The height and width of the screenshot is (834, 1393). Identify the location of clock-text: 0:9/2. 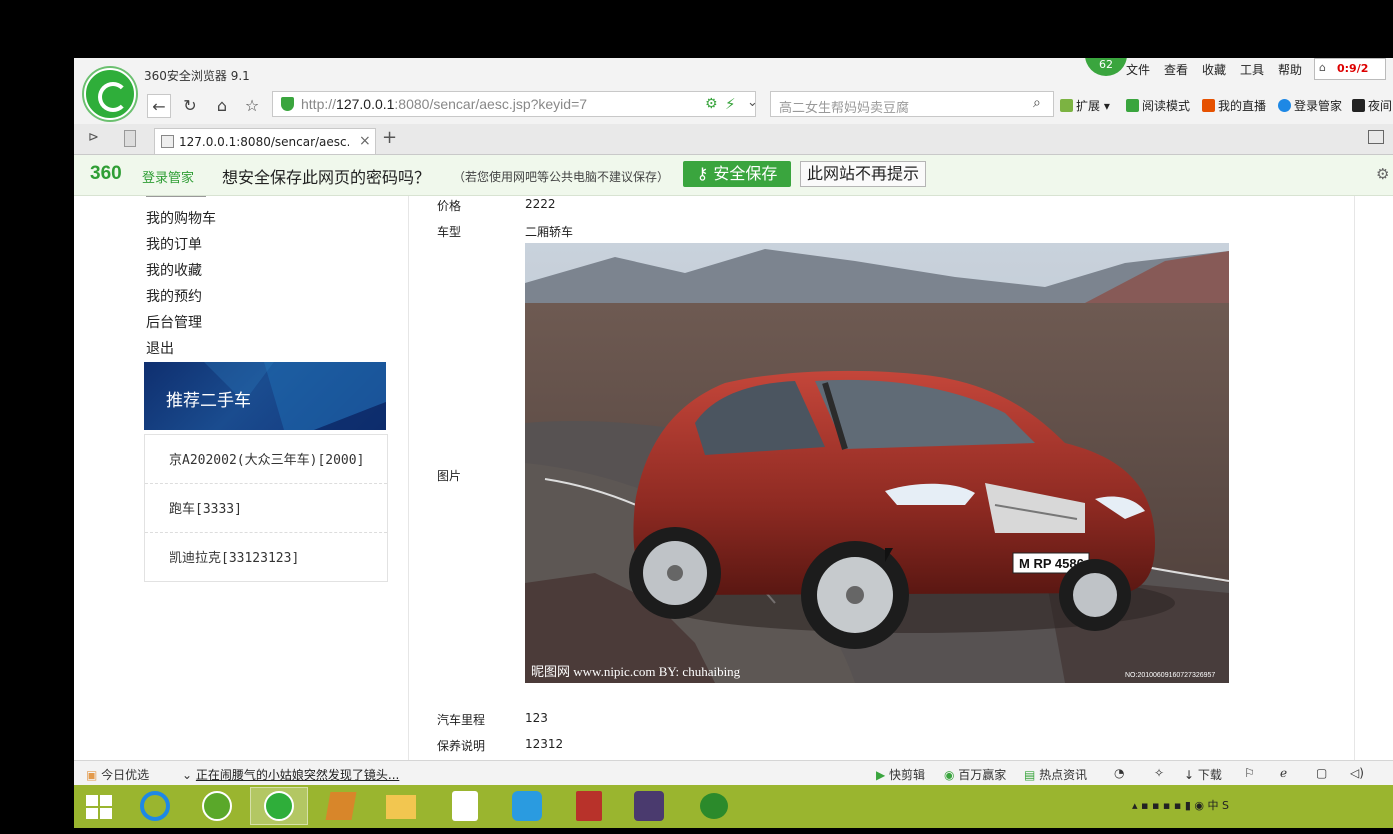
(1353, 68).